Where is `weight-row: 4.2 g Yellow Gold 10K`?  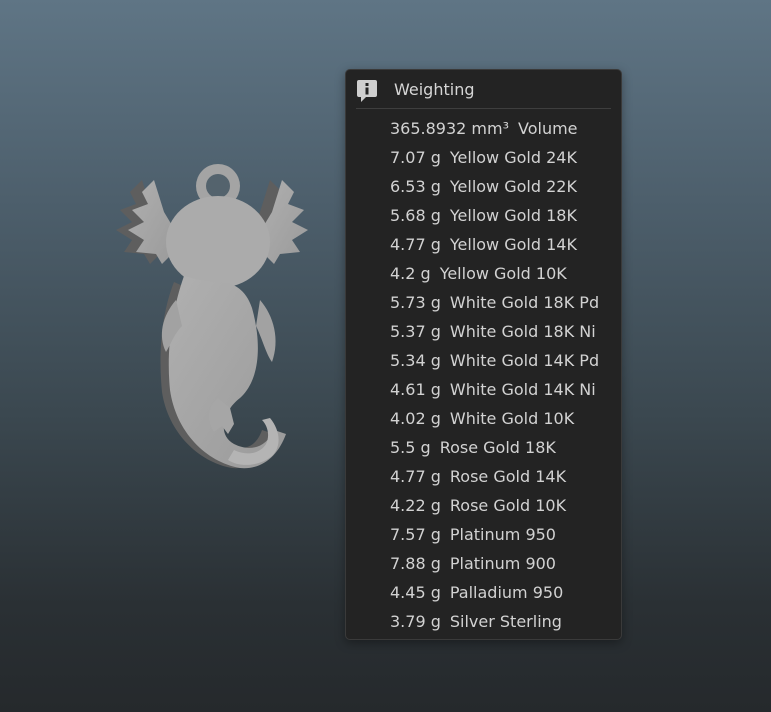
weight-row: 4.2 g Yellow Gold 10K is located at coordinates (494, 273).